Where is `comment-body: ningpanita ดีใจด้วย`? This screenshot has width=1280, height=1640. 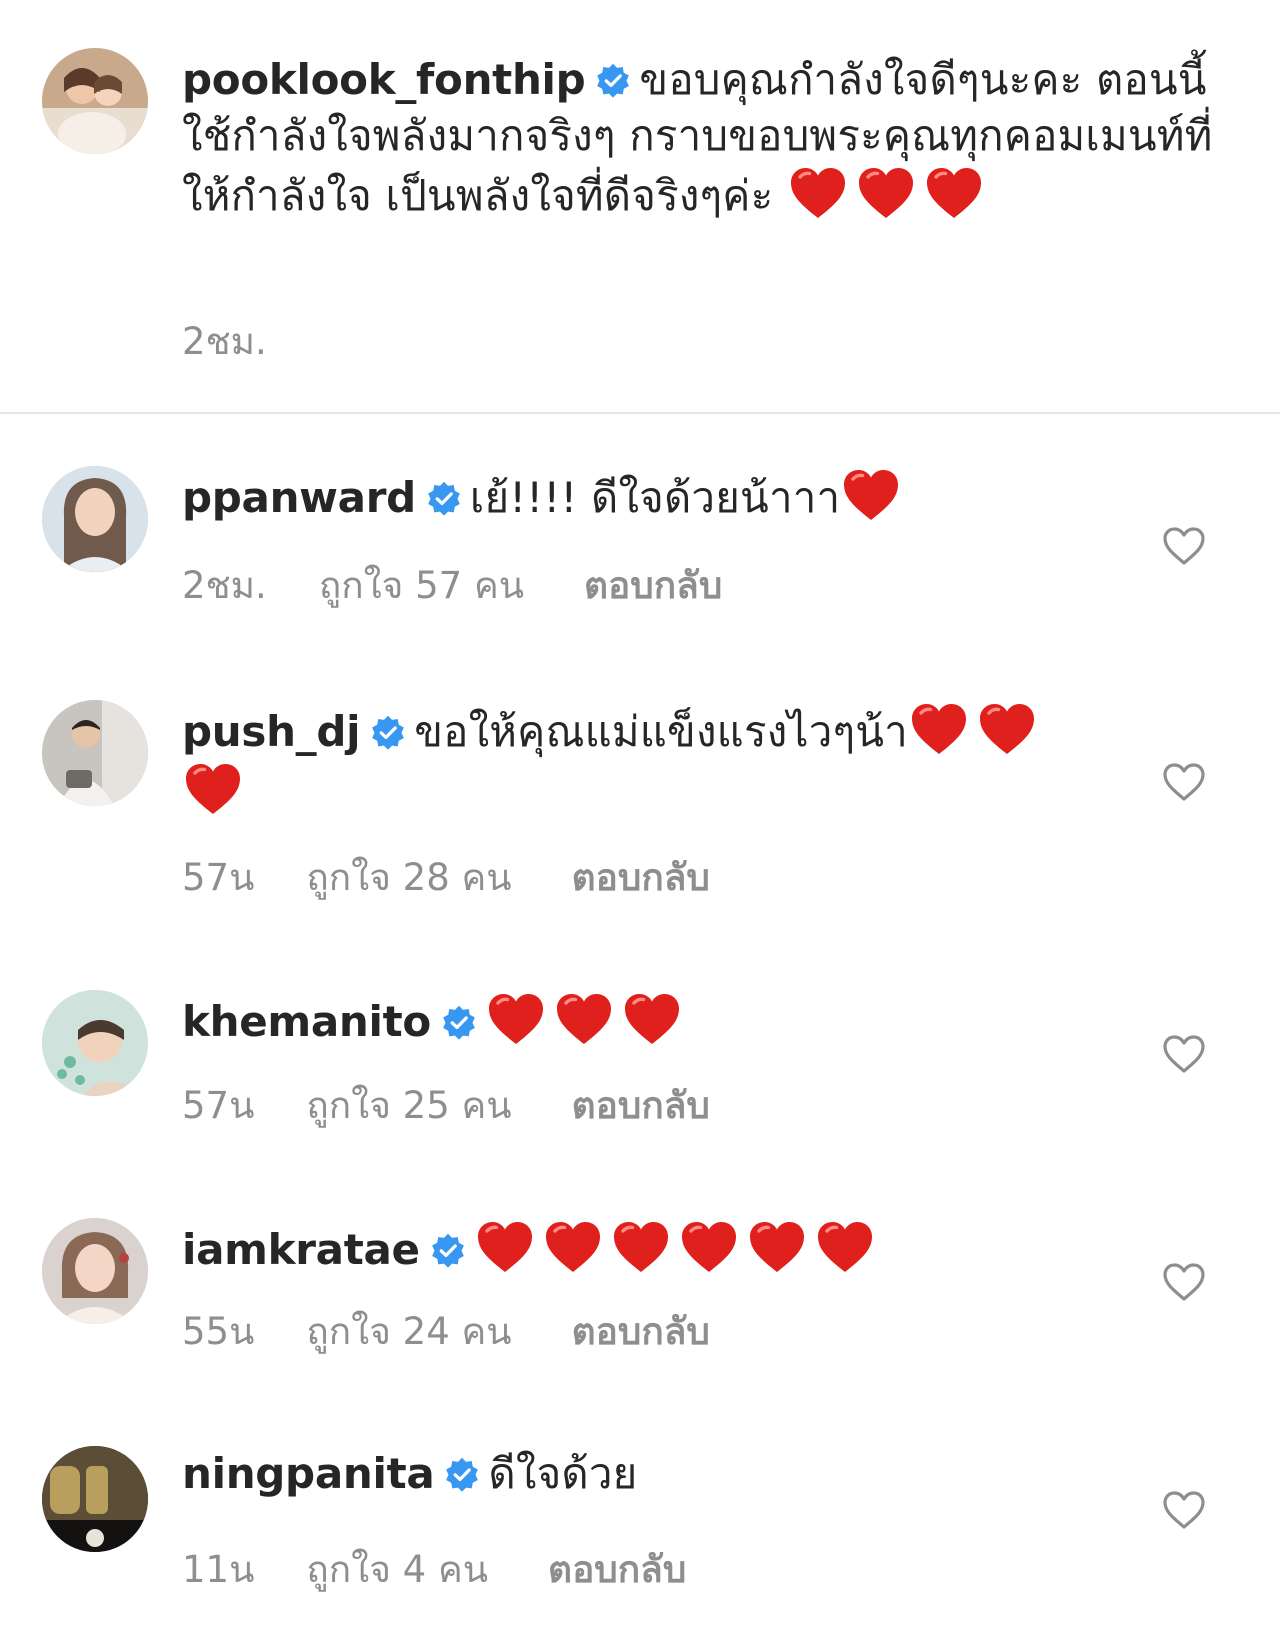 comment-body: ningpanita ดีใจด้วย is located at coordinates (632, 1474).